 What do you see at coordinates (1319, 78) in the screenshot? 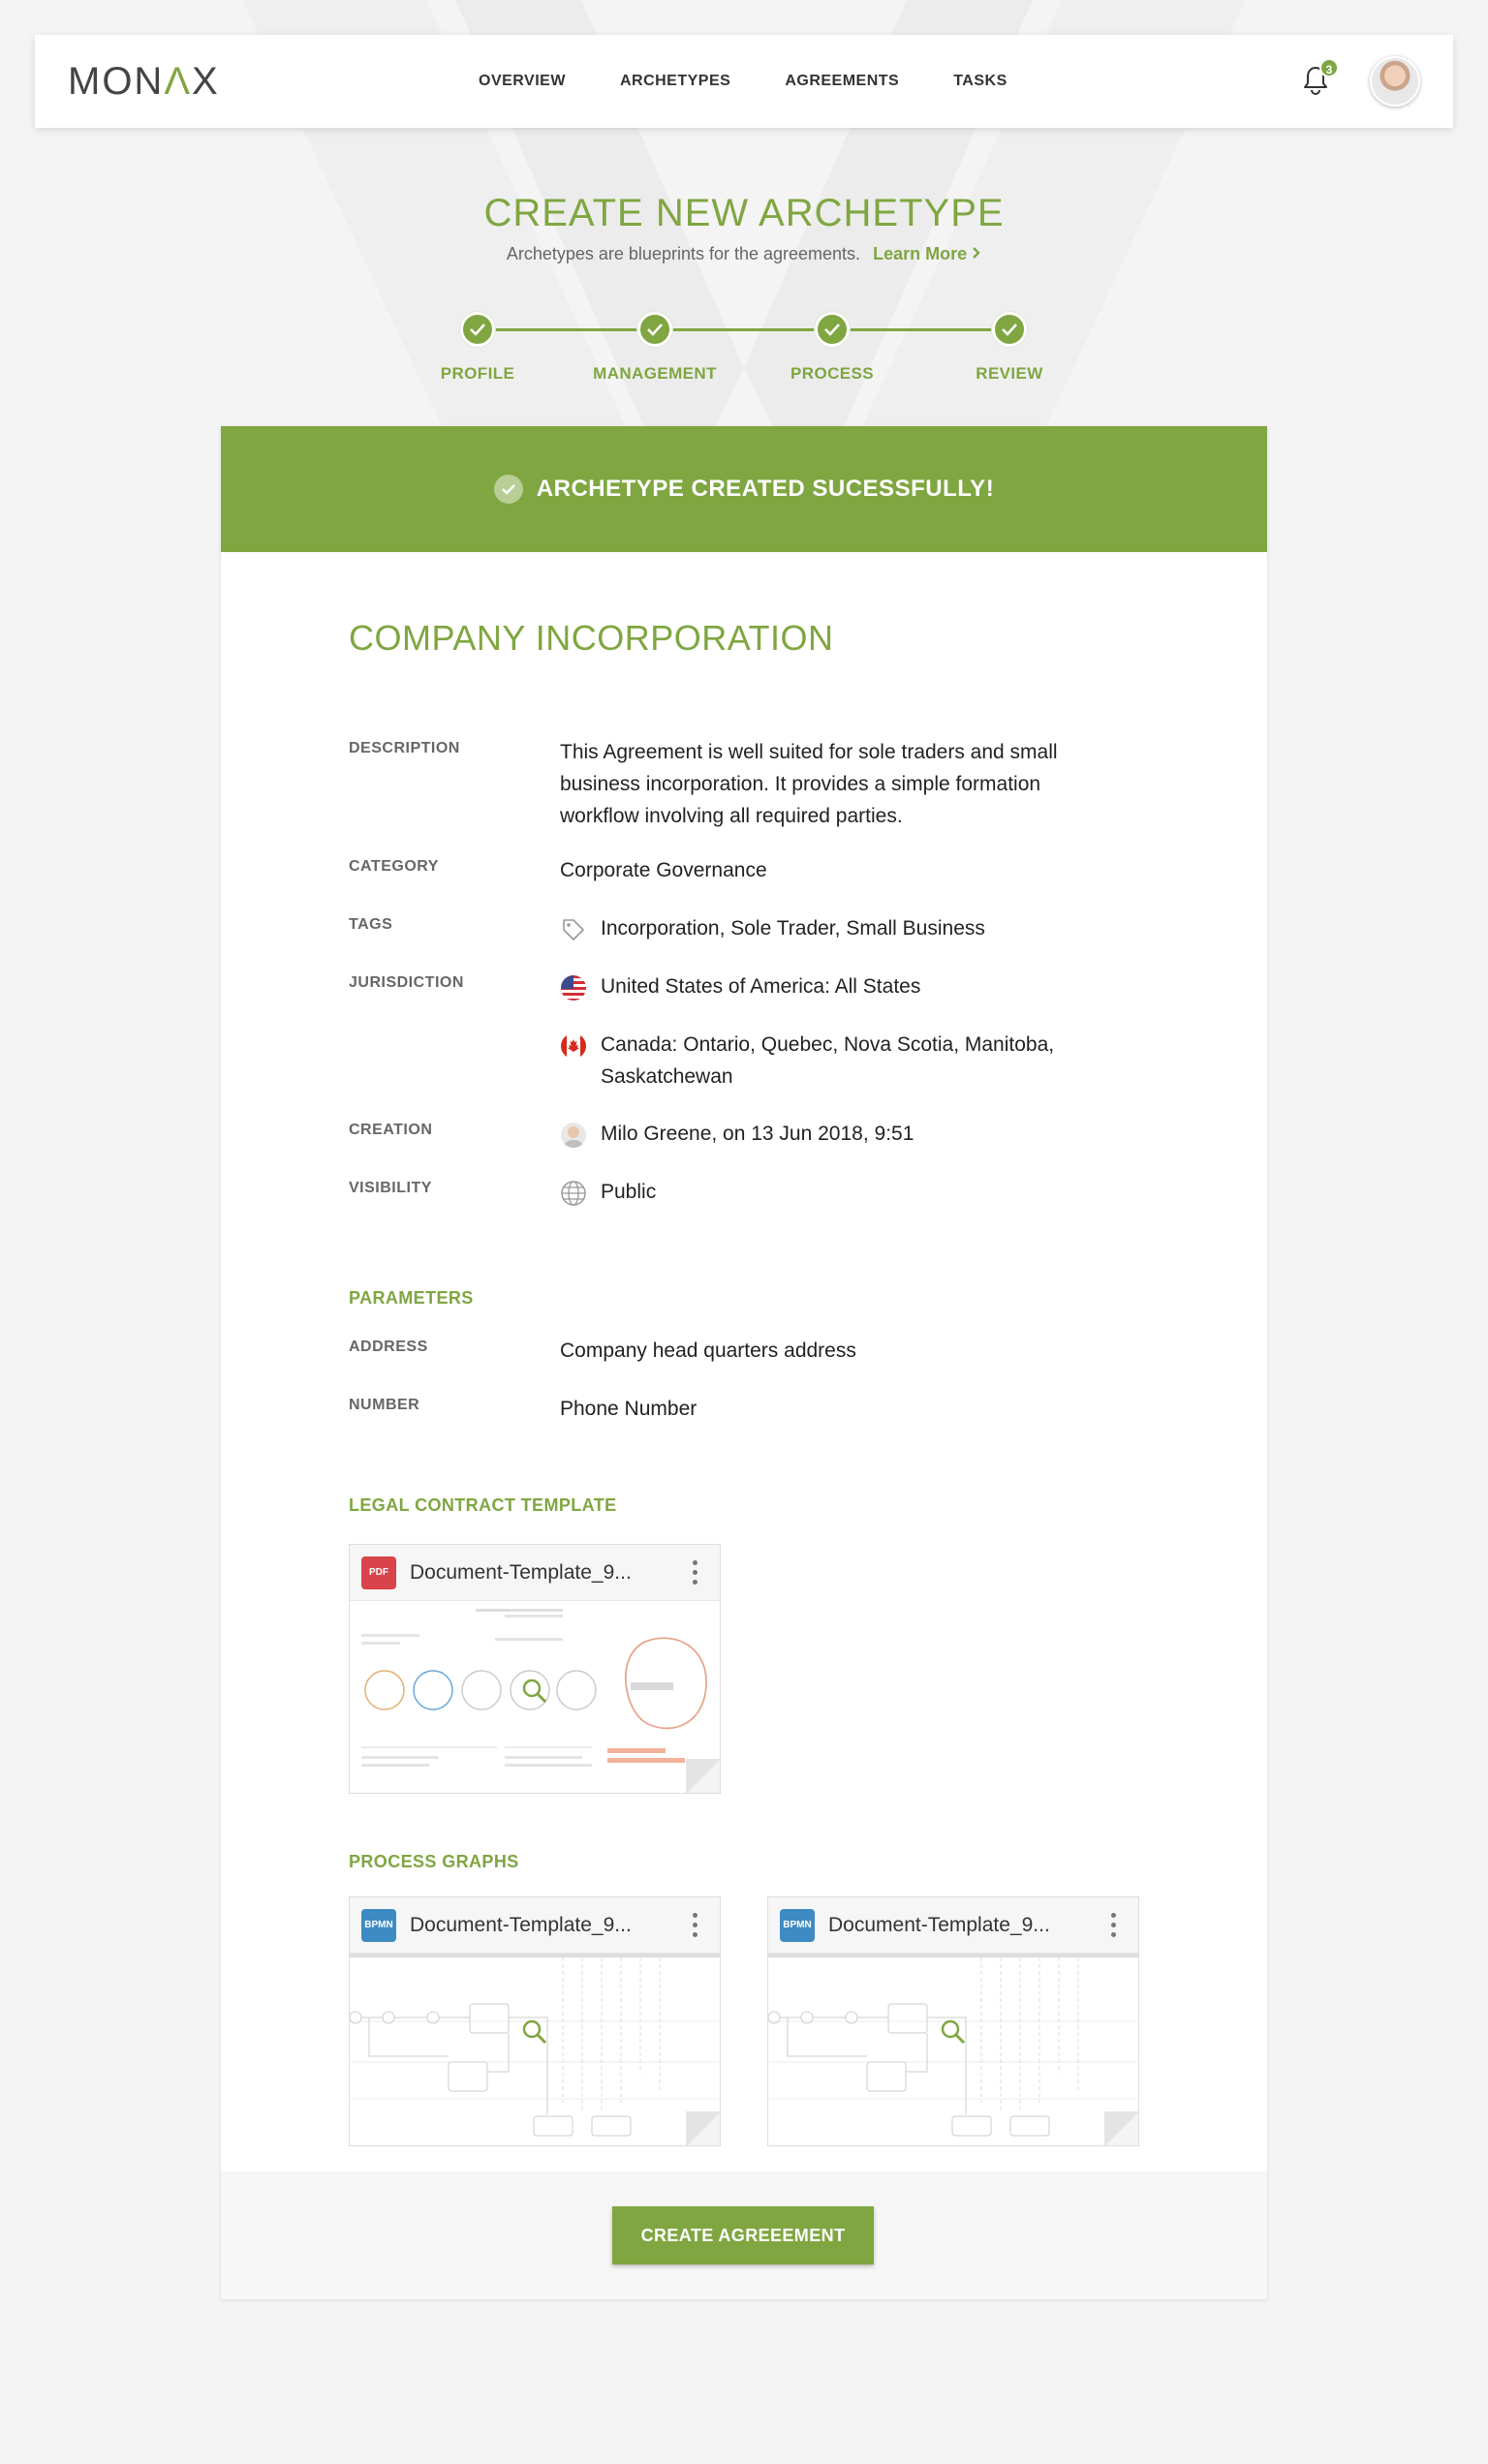
I see `notifications-button: 3` at bounding box center [1319, 78].